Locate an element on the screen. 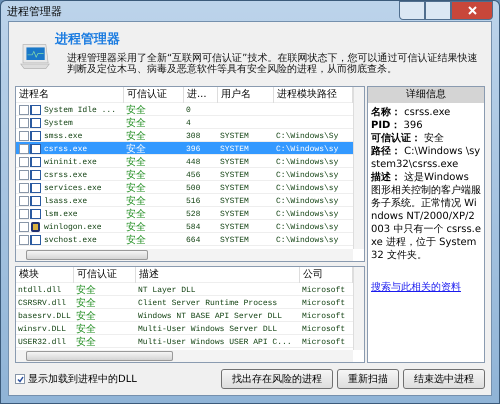  process-row: System Idle ... 安全 0 is located at coordinates (184, 109).